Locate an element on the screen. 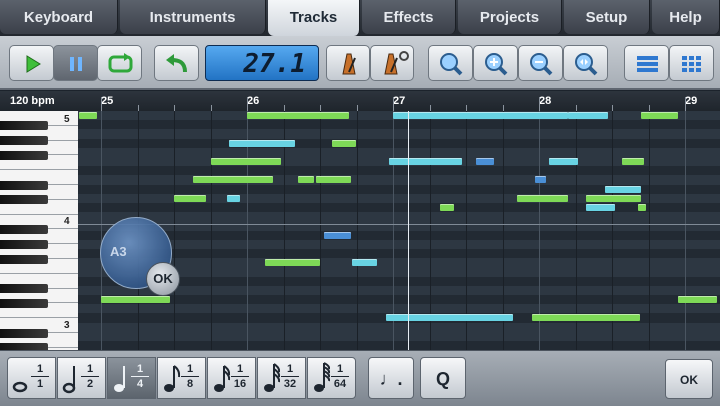 This screenshot has height=406, width=720. metronome-button is located at coordinates (348, 63).